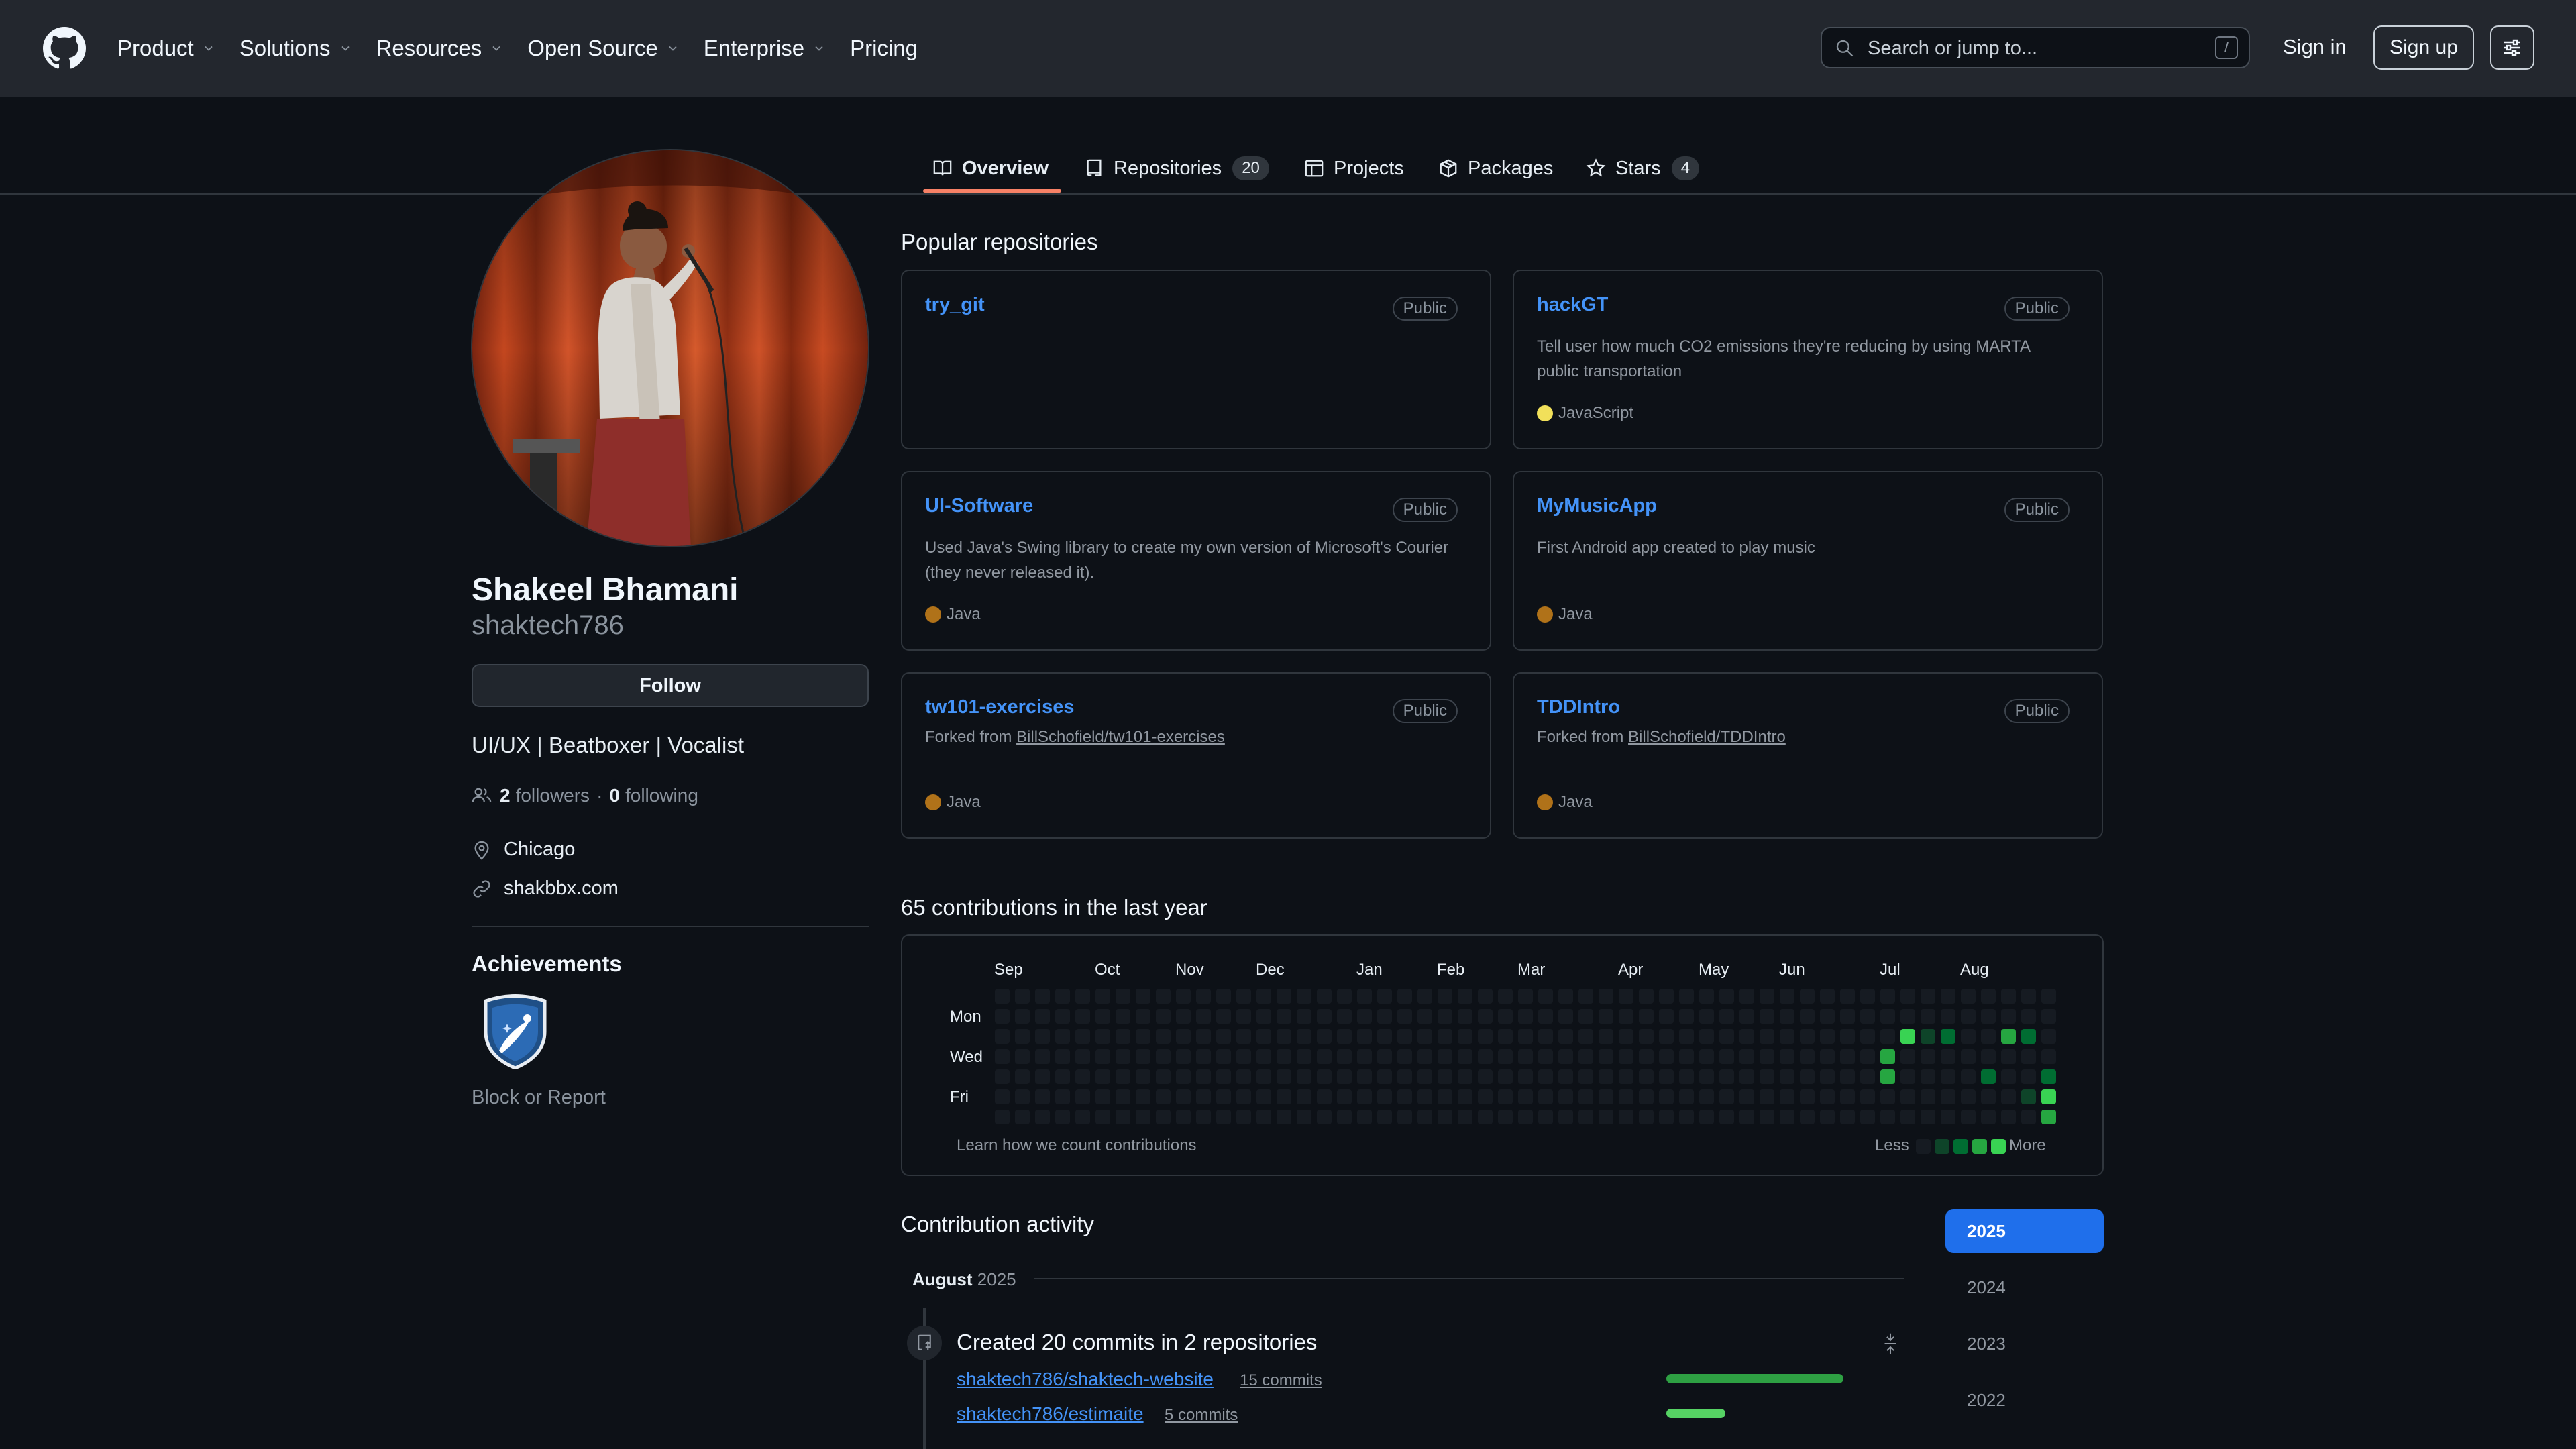  What do you see at coordinates (545, 795) in the screenshot?
I see `followers-link: 2 followers` at bounding box center [545, 795].